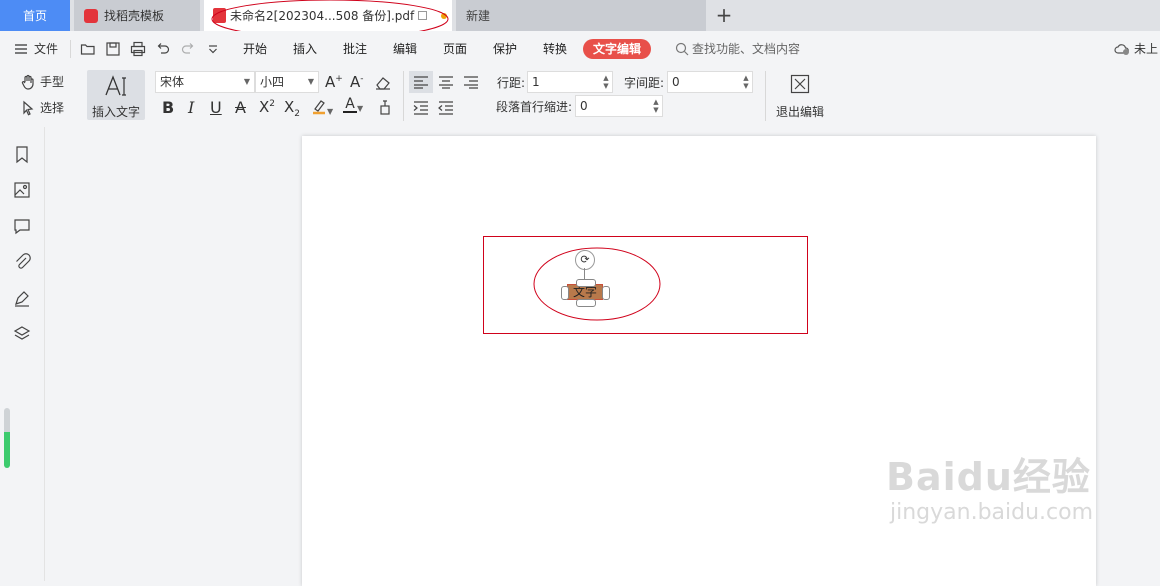 Image resolution: width=1160 pixels, height=586 pixels. What do you see at coordinates (22, 298) in the screenshot?
I see `signature-pen-icon` at bounding box center [22, 298].